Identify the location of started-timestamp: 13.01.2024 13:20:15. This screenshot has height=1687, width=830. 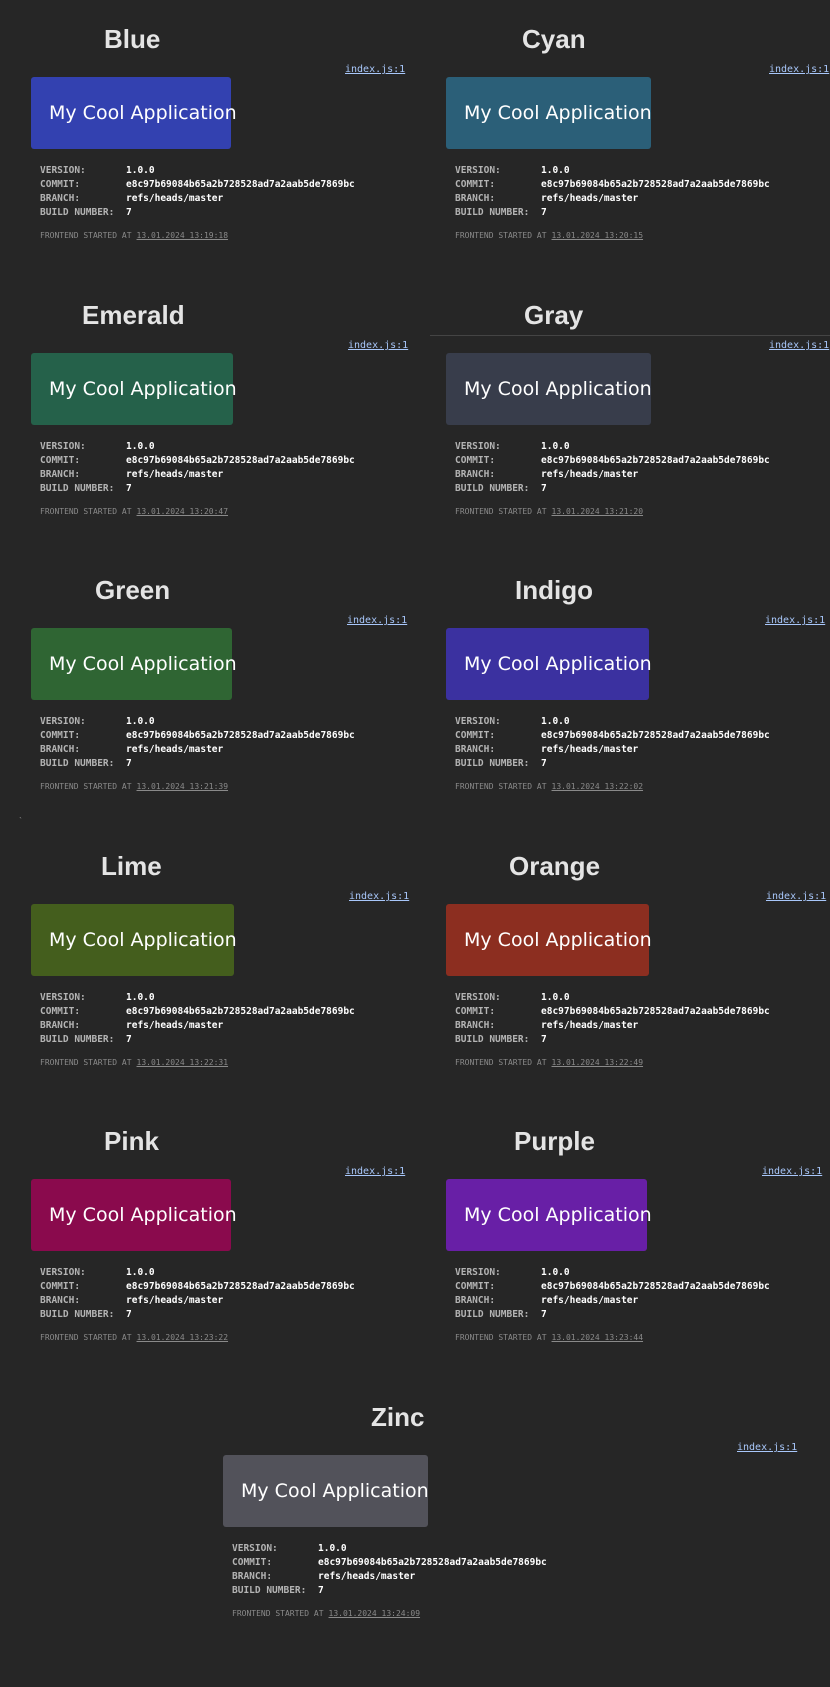
(598, 235).